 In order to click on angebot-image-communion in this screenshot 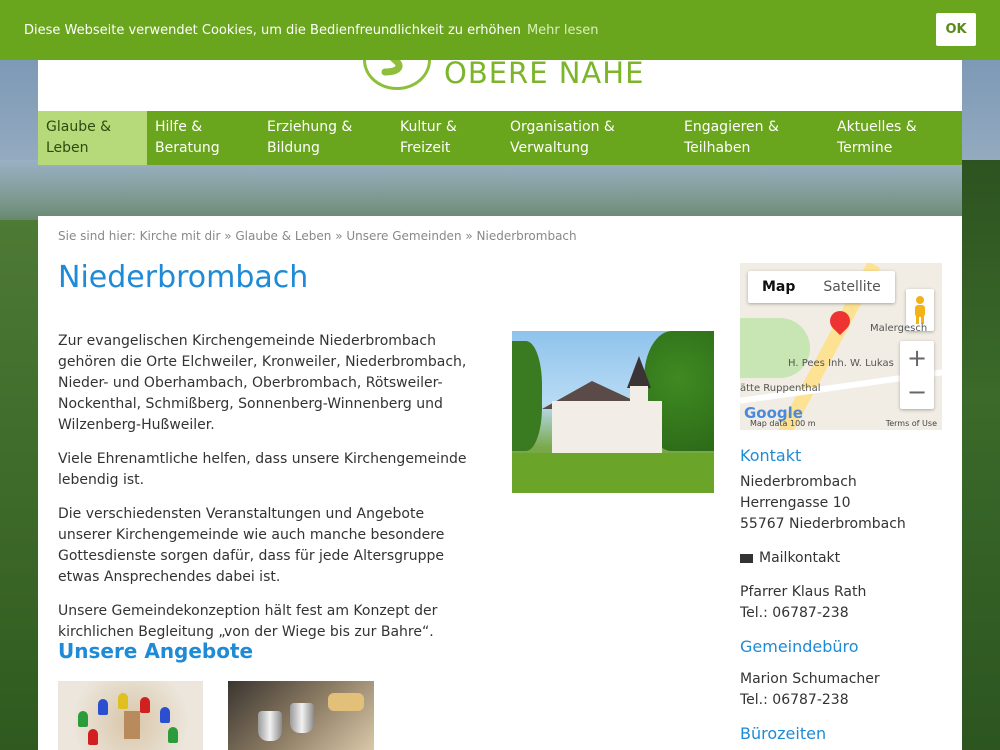, I will do `click(301, 715)`.